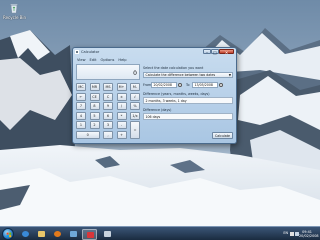 Image resolution: width=320 pixels, height=240 pixels. I want to click on key-memory-recall: MR, so click(94, 87).